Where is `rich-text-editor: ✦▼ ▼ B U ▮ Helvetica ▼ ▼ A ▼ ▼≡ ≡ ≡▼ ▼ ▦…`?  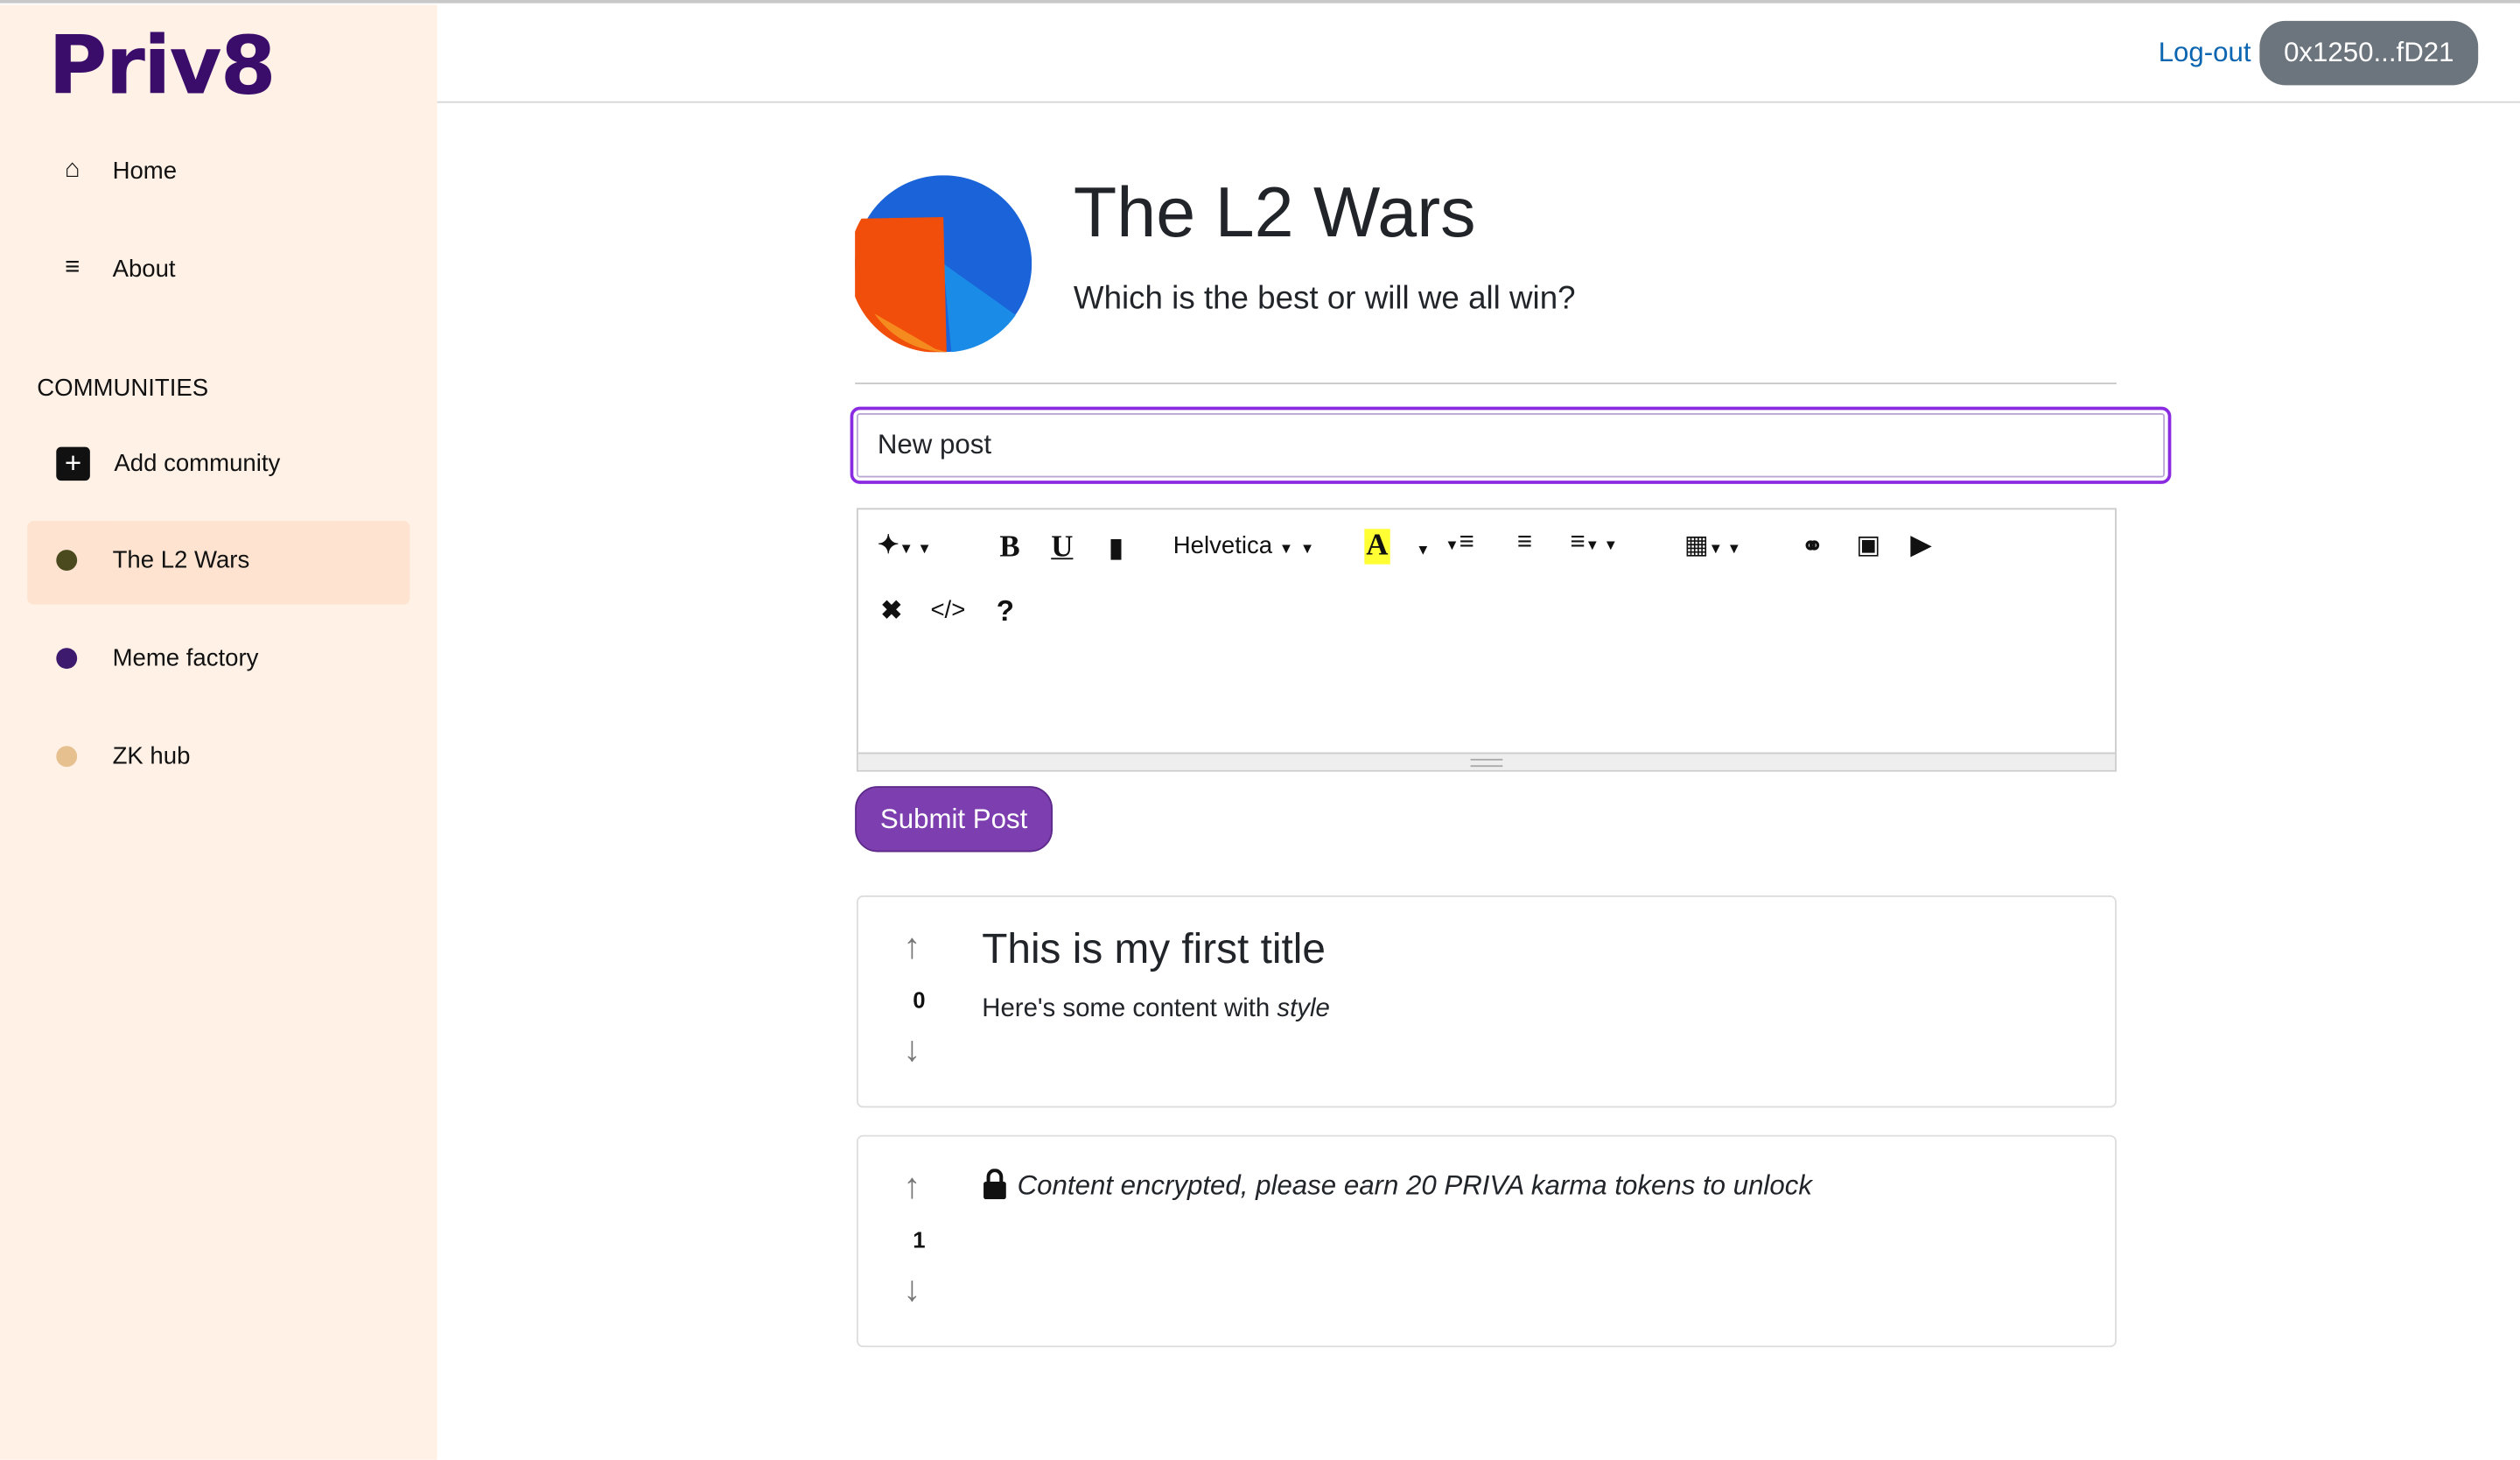
rich-text-editor: ✦▼ ▼ B U ▮ Helvetica ▼ ▼ A ▼ ▼≡ ≡ ≡▼ ▼ ▦… is located at coordinates (1486, 640).